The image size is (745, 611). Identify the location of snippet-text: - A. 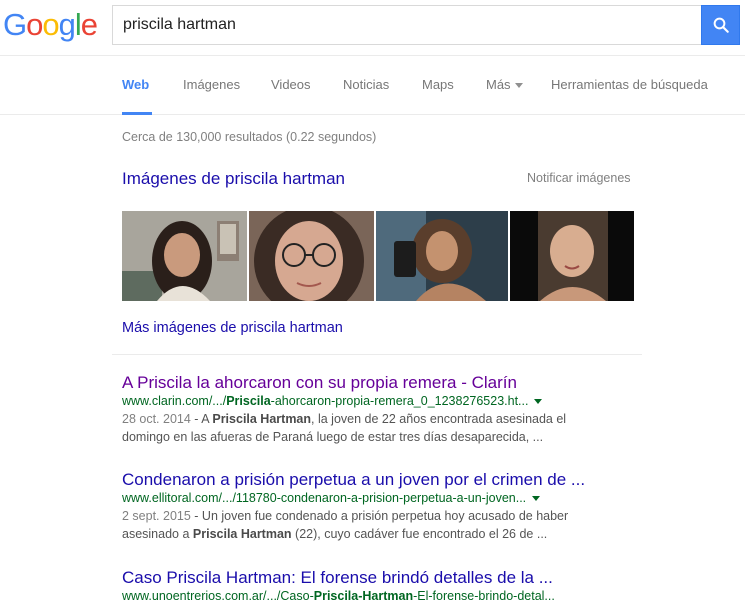
(201, 419).